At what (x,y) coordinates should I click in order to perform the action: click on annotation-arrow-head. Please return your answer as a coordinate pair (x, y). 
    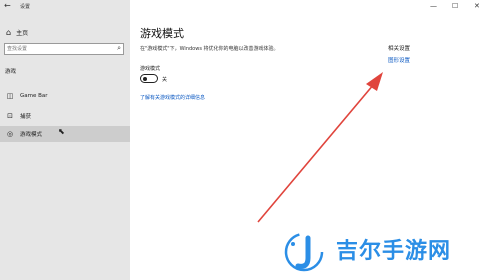
    Looking at the image, I should click on (374, 81).